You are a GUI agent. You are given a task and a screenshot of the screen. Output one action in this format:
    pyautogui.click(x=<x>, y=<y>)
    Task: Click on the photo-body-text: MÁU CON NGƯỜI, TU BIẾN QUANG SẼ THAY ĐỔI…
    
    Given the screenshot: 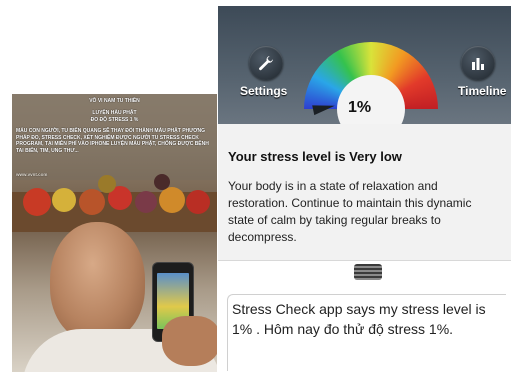 What is the action you would take?
    pyautogui.click(x=112, y=141)
    